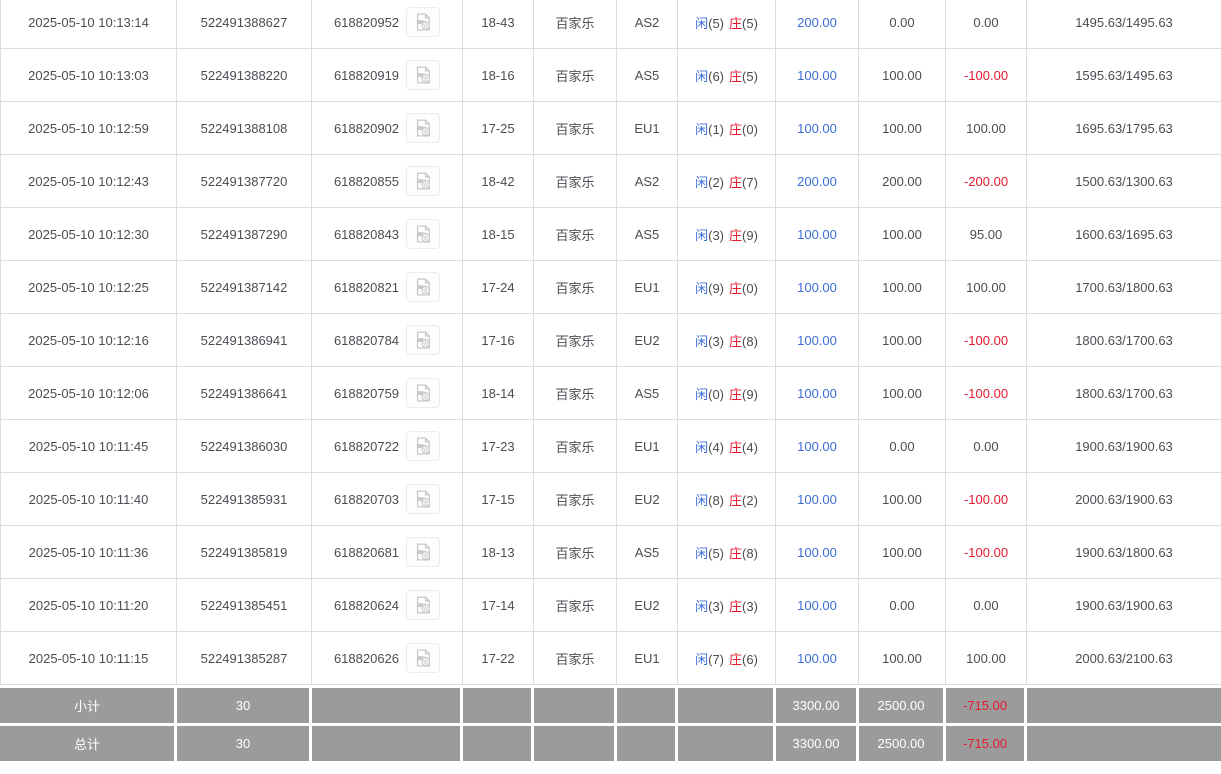 This screenshot has height=774, width=1221. Describe the element at coordinates (716, 606) in the screenshot. I see `player-result-score: (3)` at that location.